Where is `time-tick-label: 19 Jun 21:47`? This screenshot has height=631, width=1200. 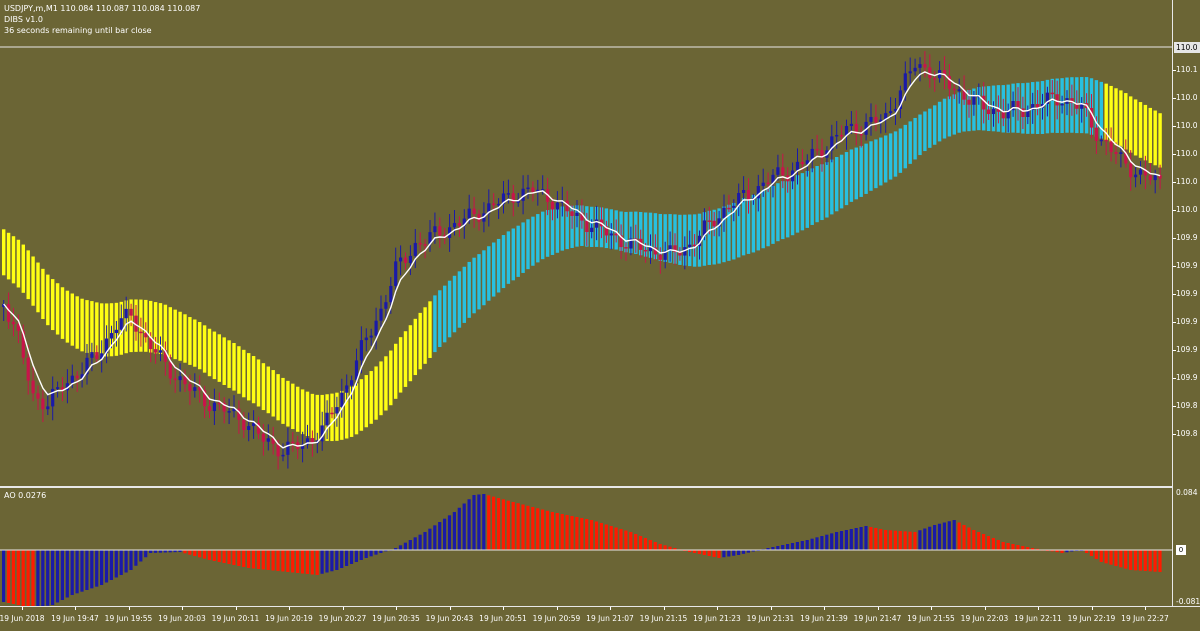
time-tick-label: 19 Jun 21:47 is located at coordinates (877, 618).